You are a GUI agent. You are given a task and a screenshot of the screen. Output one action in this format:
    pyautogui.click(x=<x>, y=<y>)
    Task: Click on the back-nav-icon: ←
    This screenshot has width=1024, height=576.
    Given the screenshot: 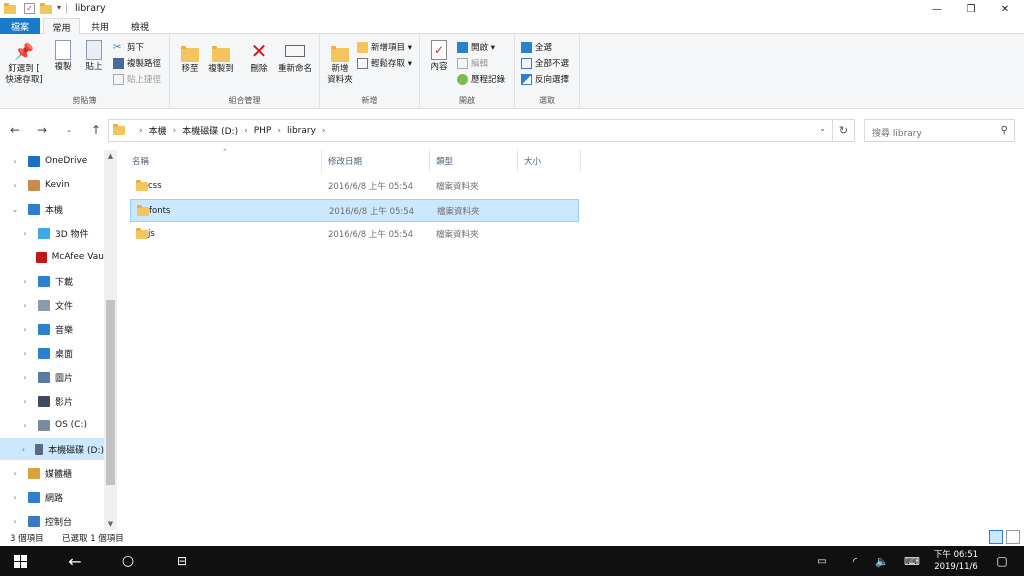 What is the action you would take?
    pyautogui.click(x=75, y=561)
    